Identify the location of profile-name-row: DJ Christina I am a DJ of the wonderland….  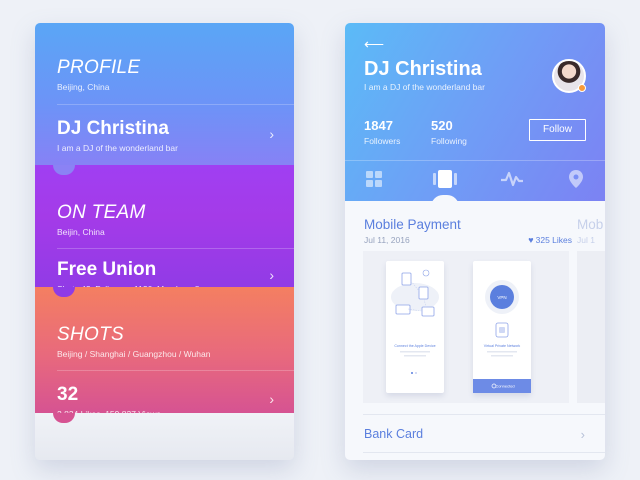
(175, 135).